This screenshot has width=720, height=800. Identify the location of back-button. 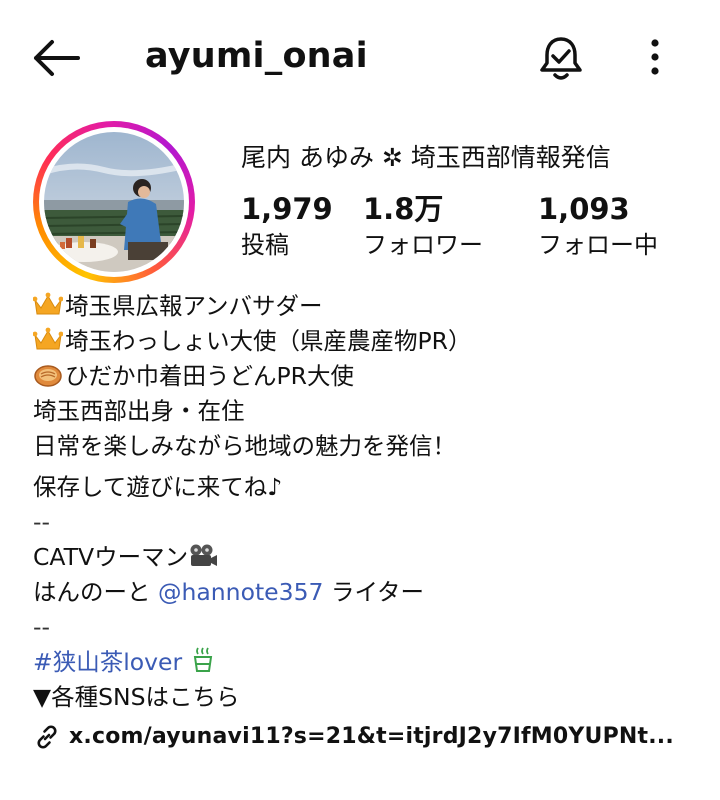
(56, 58).